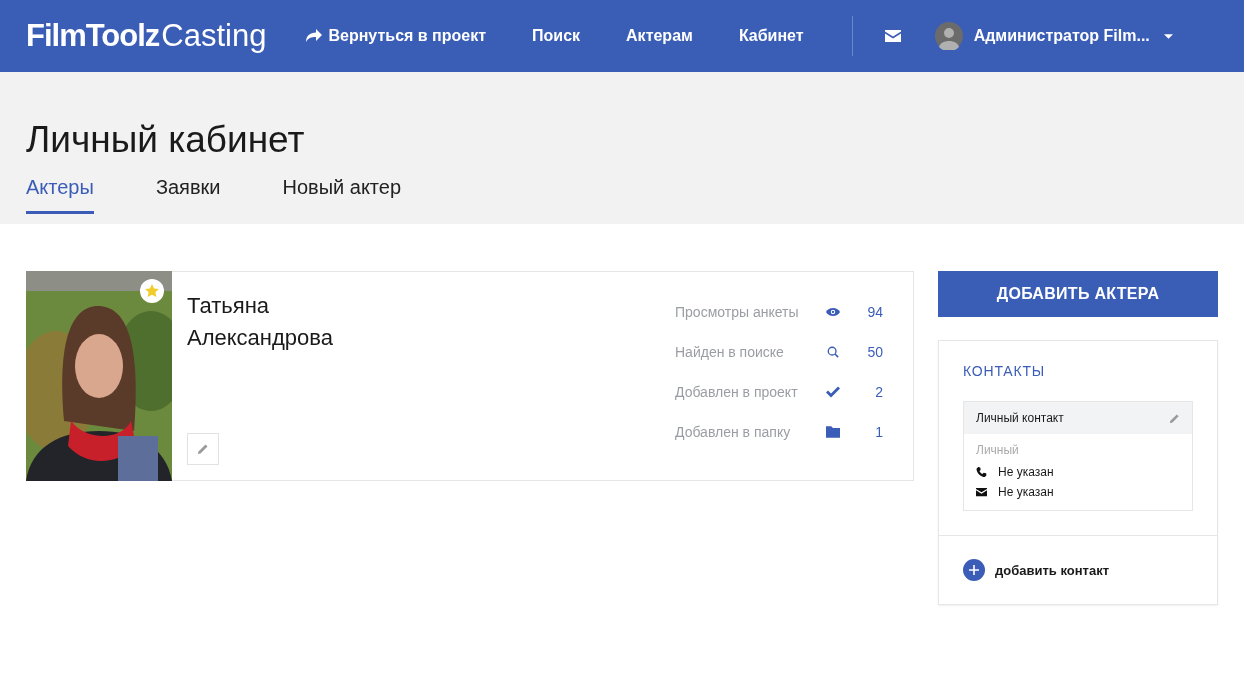  I want to click on stat-label: Просмотры анкеты, so click(737, 311).